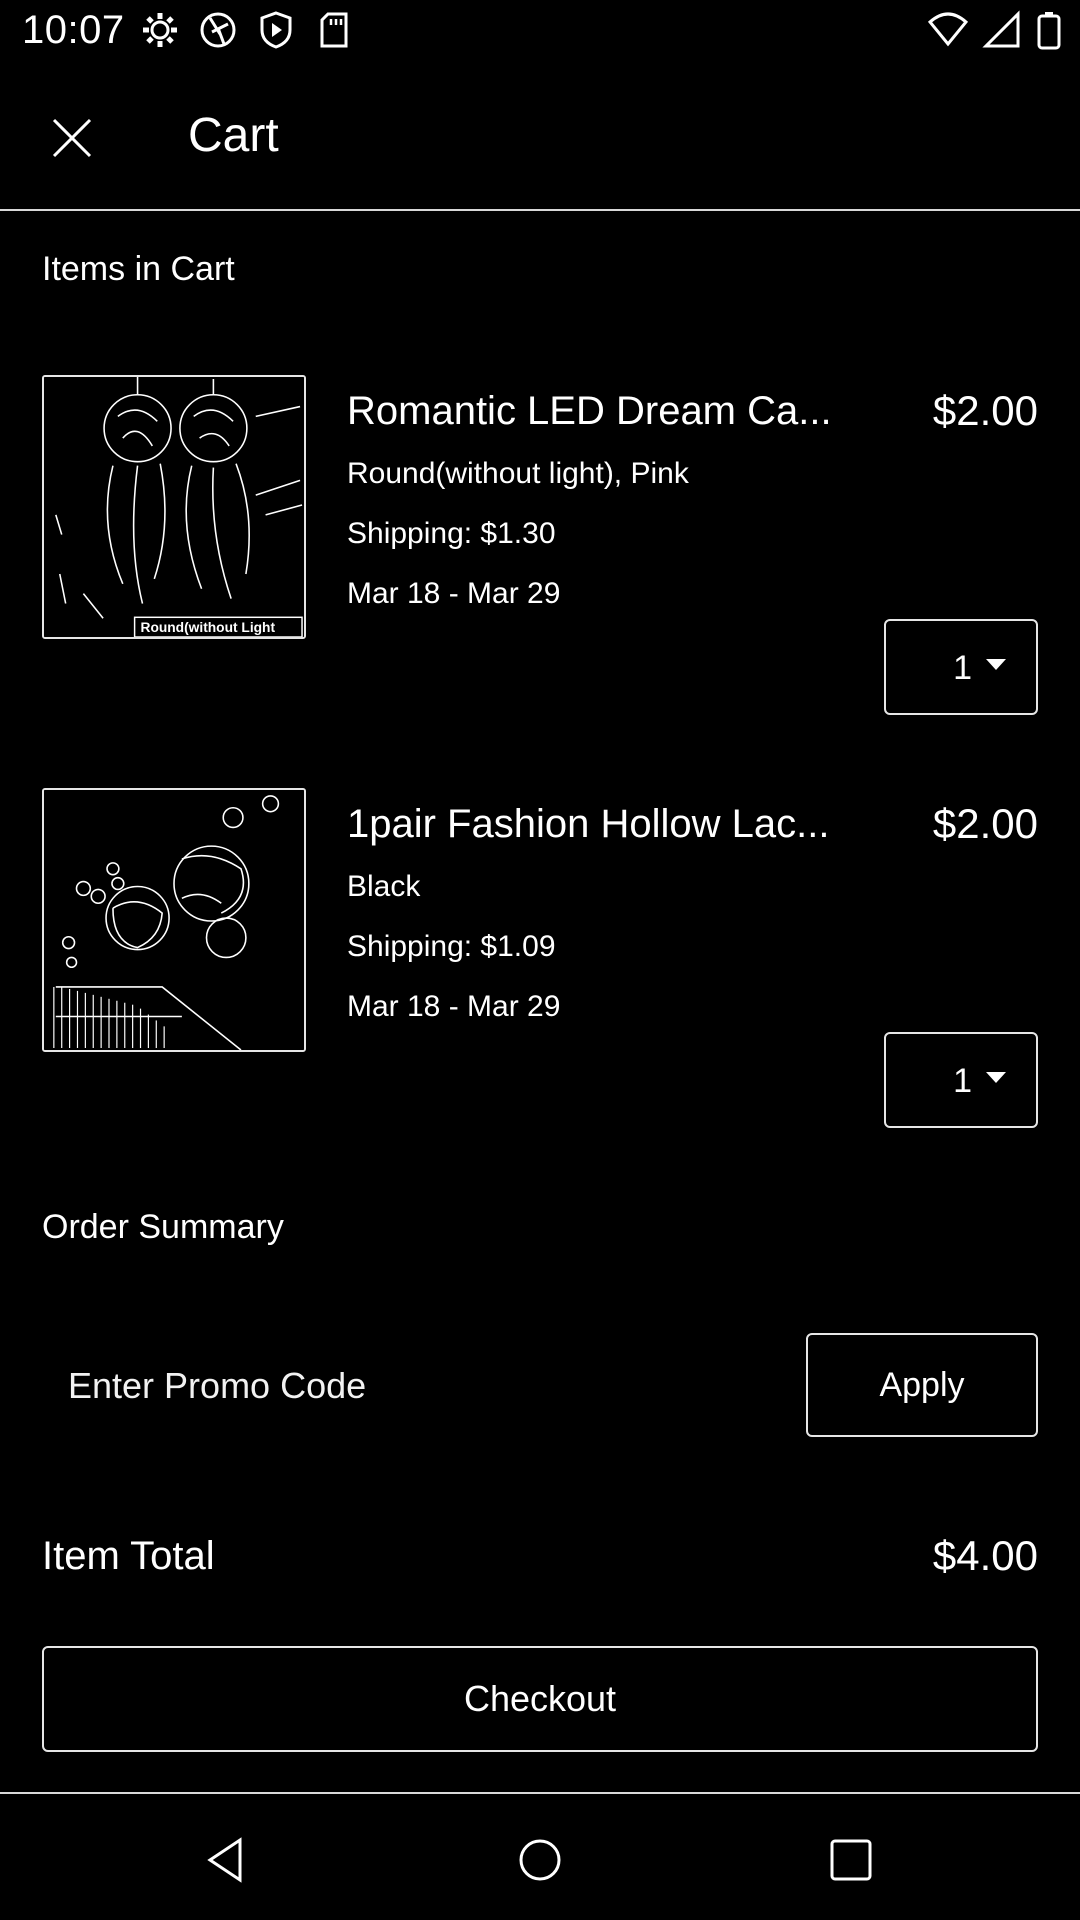 The image size is (1080, 1920). What do you see at coordinates (518, 473) in the screenshot?
I see `item-variant: Round(without light), Pink` at bounding box center [518, 473].